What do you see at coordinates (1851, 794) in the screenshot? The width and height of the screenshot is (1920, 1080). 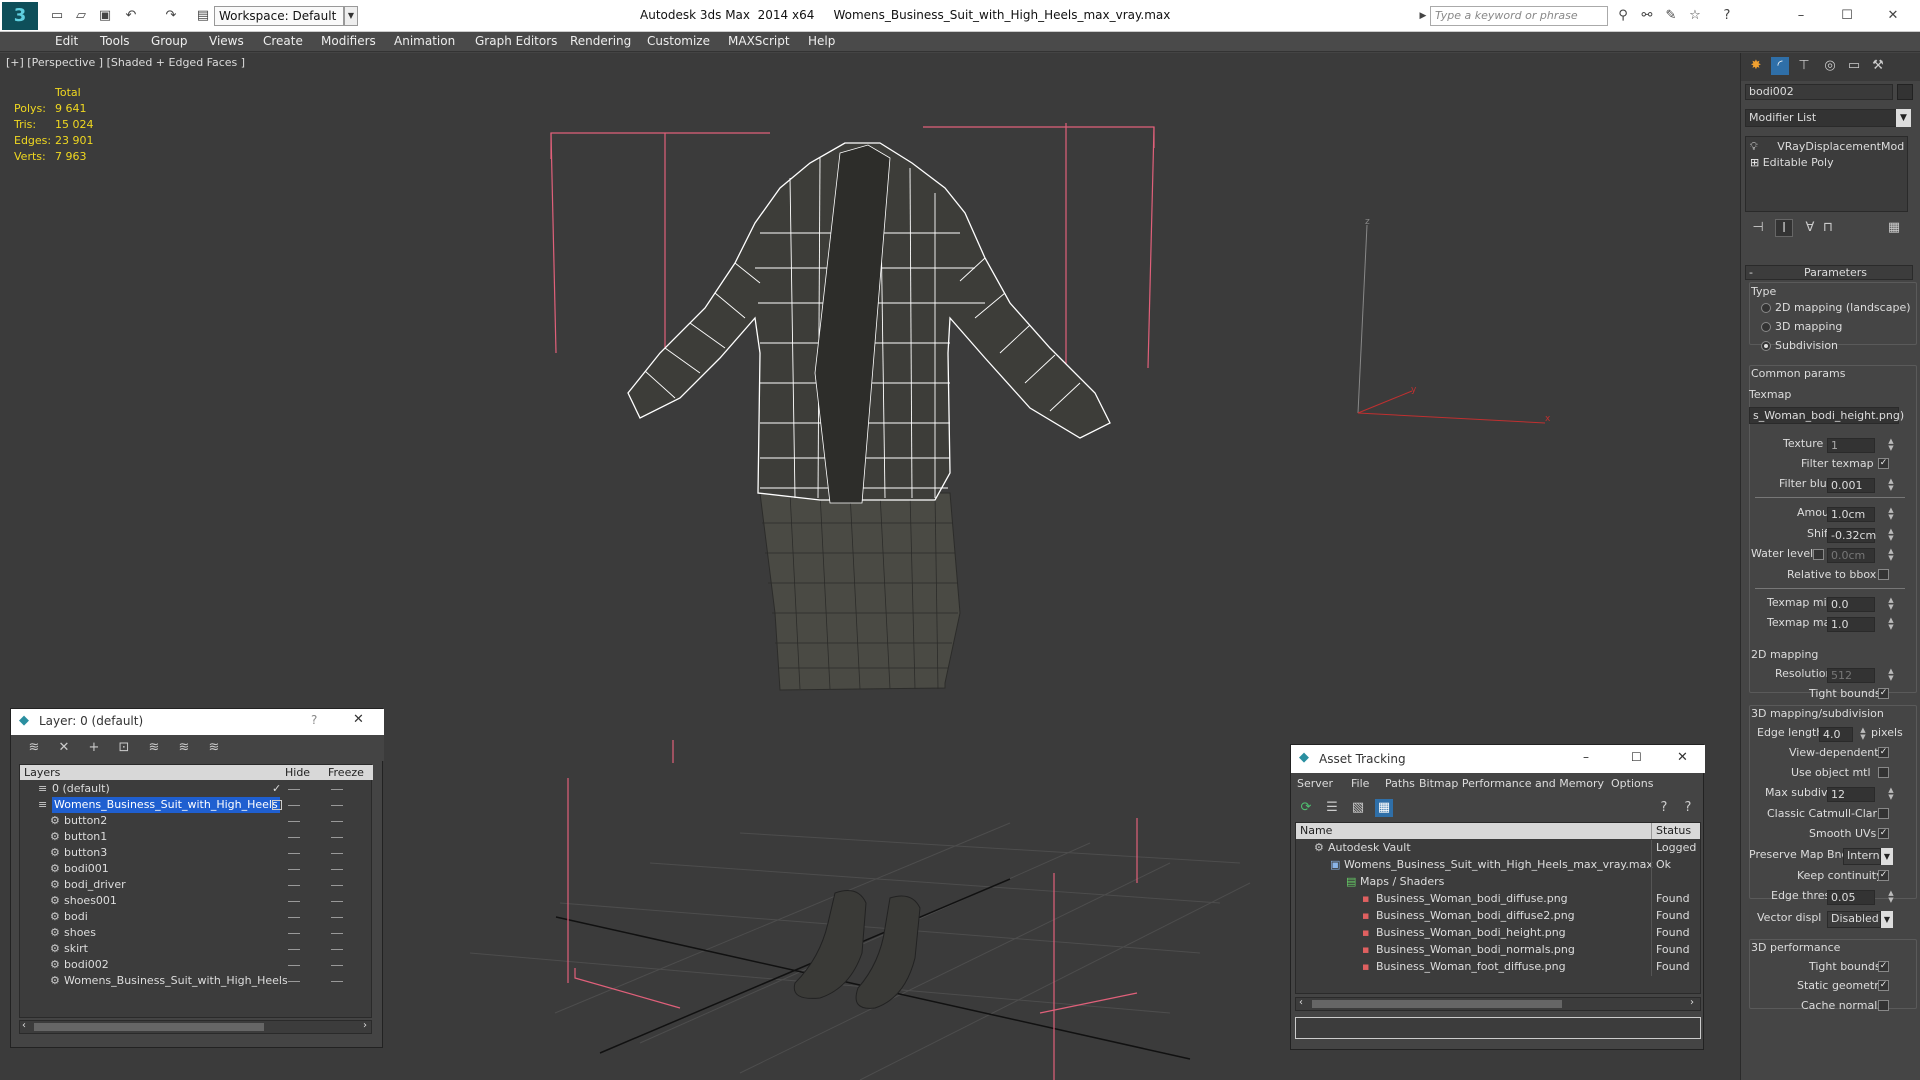 I see `max-subdivs-input: 12` at bounding box center [1851, 794].